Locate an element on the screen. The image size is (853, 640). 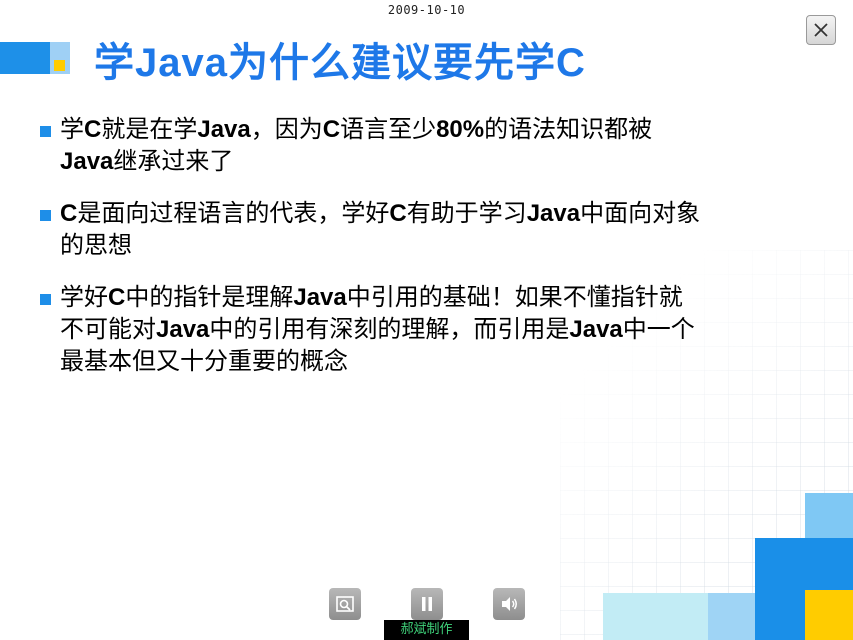
zoom-button is located at coordinates (345, 604).